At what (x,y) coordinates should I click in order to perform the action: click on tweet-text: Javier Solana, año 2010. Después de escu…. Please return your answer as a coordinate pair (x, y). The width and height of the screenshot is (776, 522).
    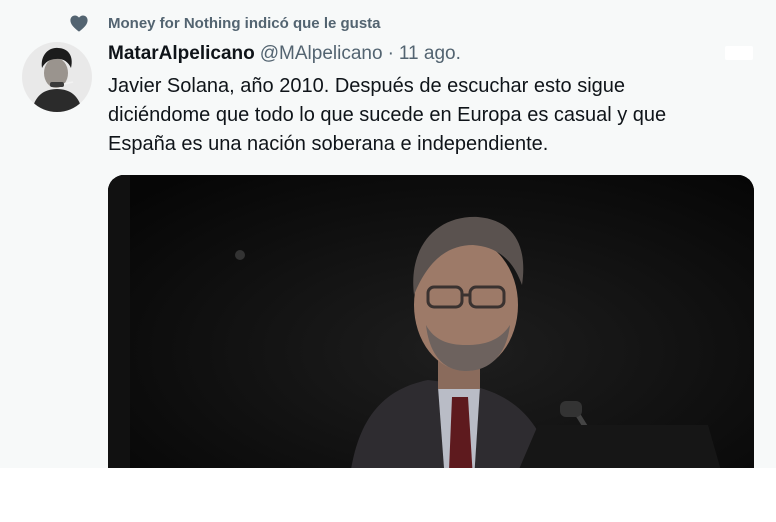
    Looking at the image, I should click on (428, 115).